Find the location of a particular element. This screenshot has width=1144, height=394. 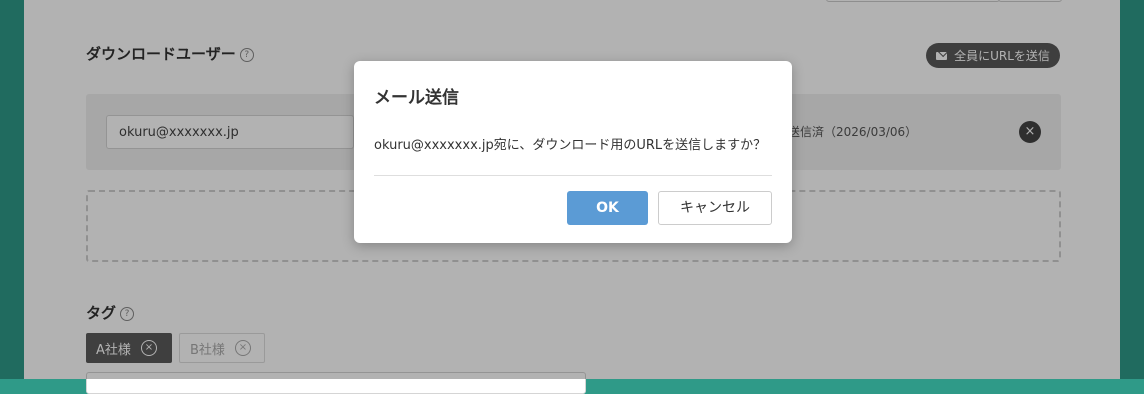

ok-button: OK is located at coordinates (607, 208).